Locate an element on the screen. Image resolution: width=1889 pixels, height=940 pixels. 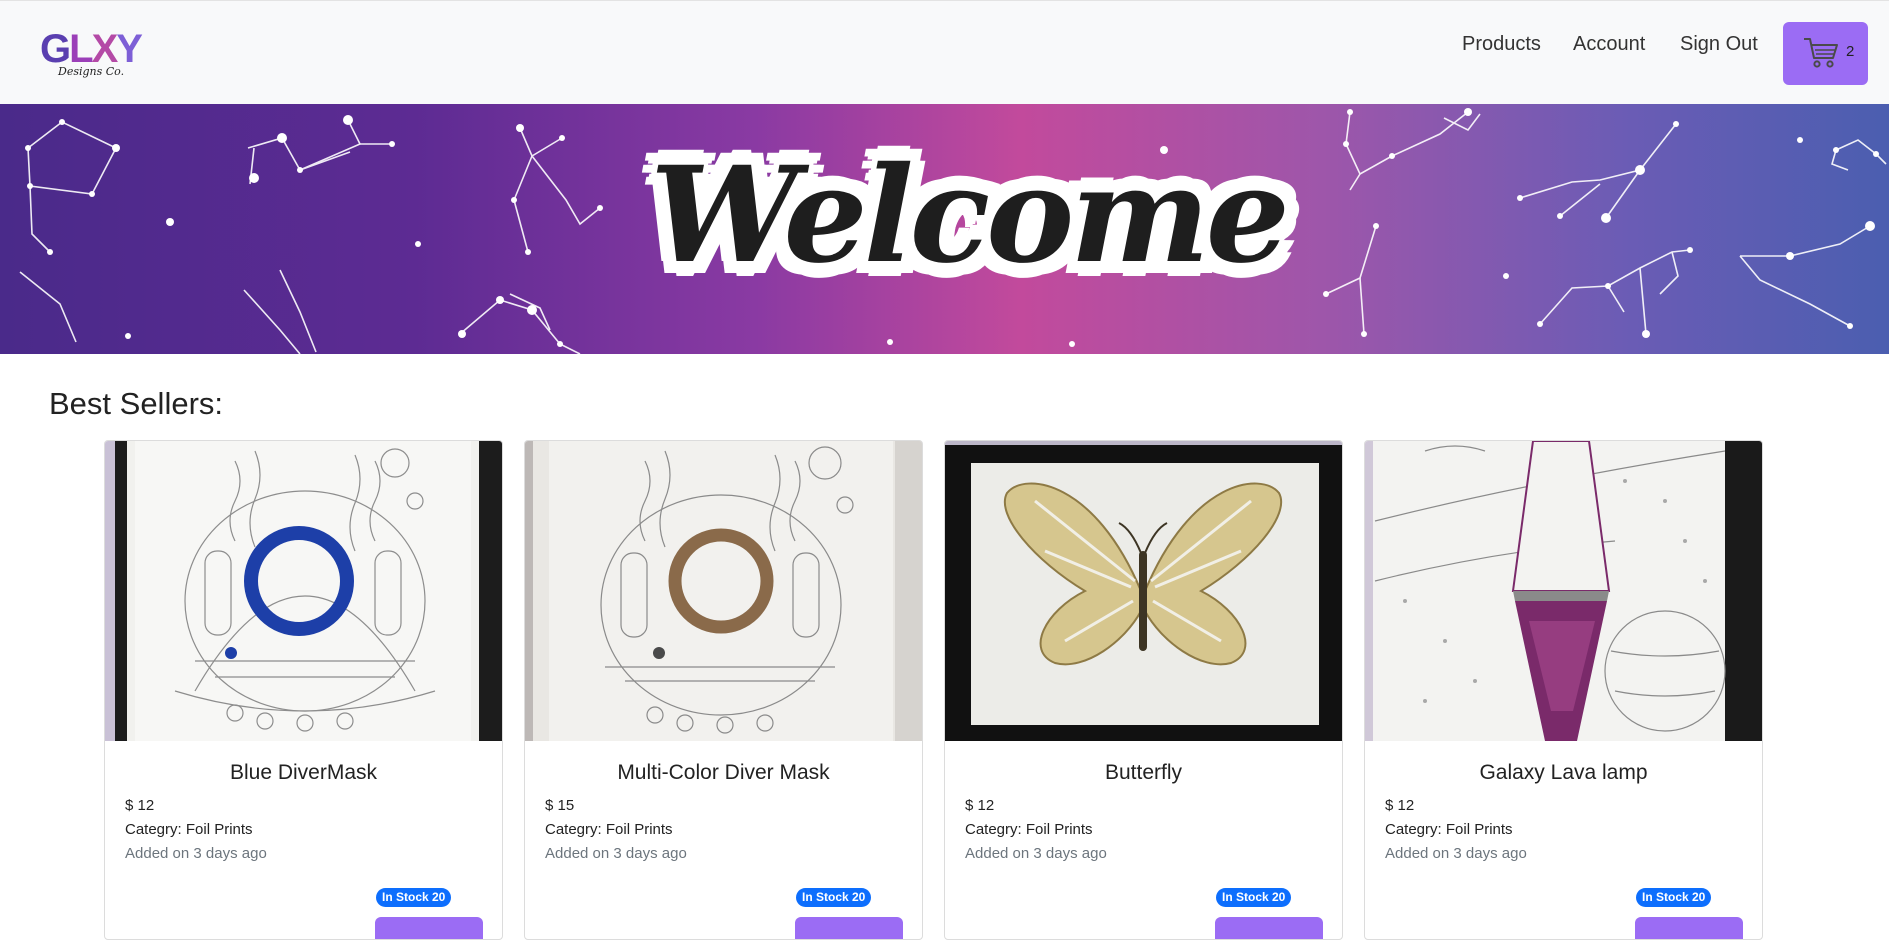
nav-link-products: Products is located at coordinates (1501, 44).